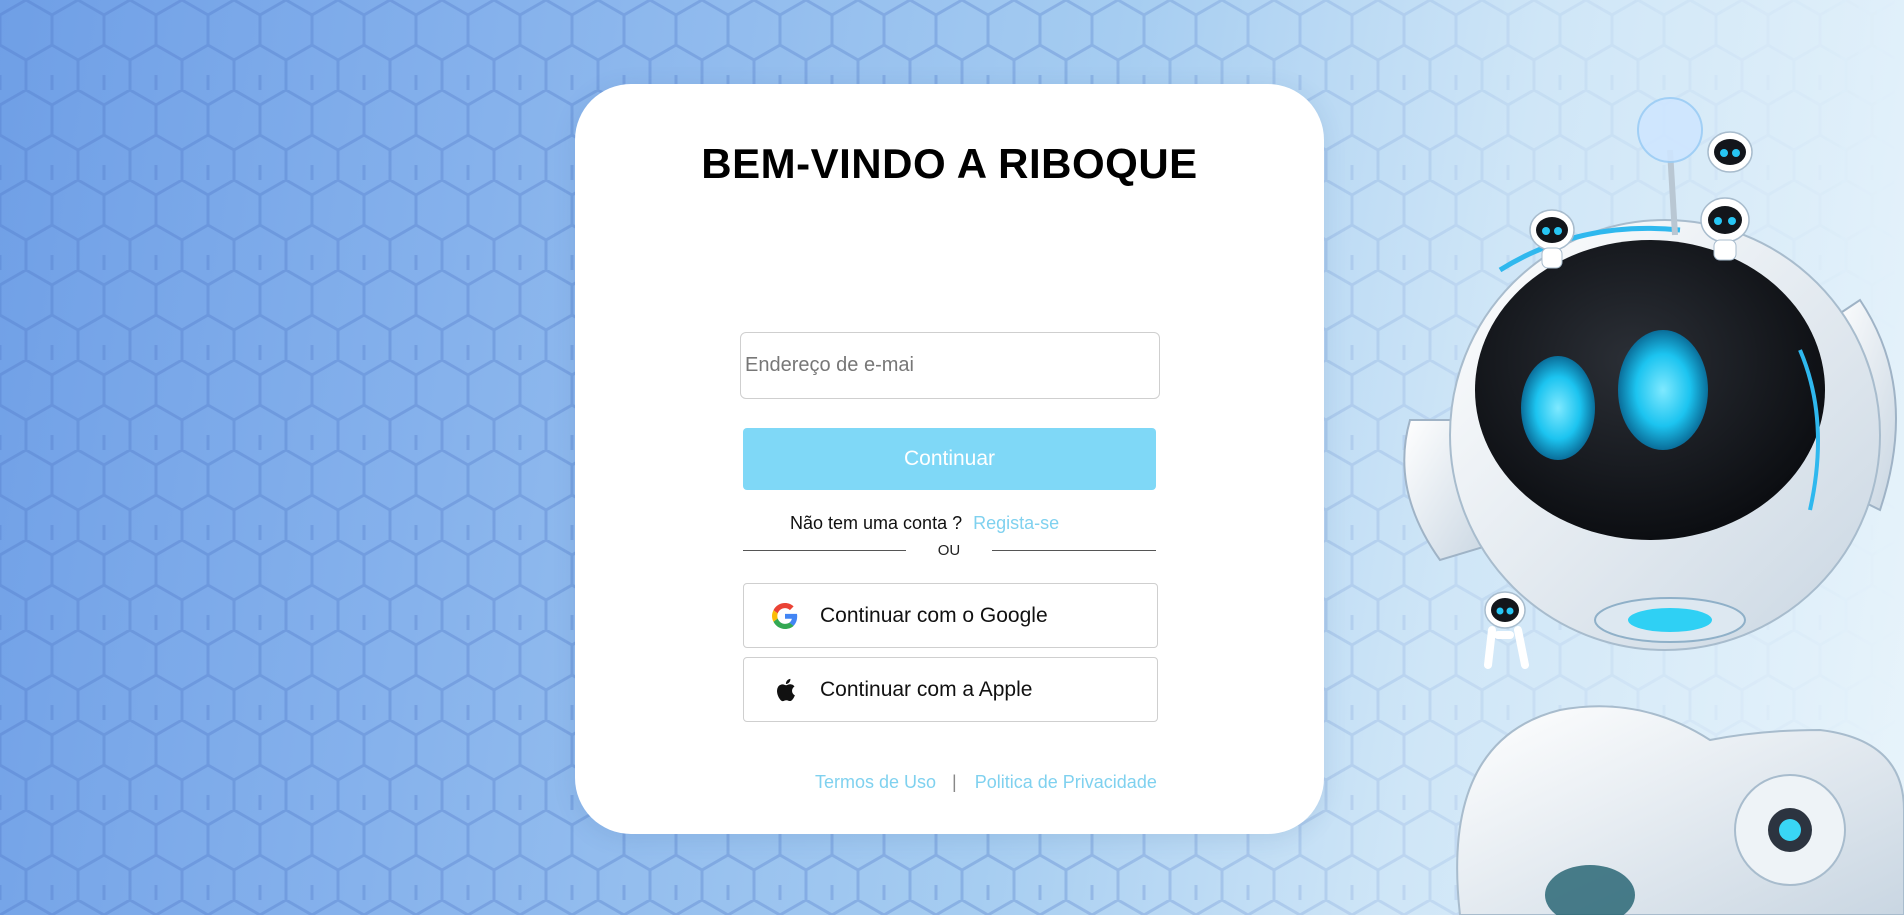  I want to click on continue-button: Continuar, so click(949, 459).